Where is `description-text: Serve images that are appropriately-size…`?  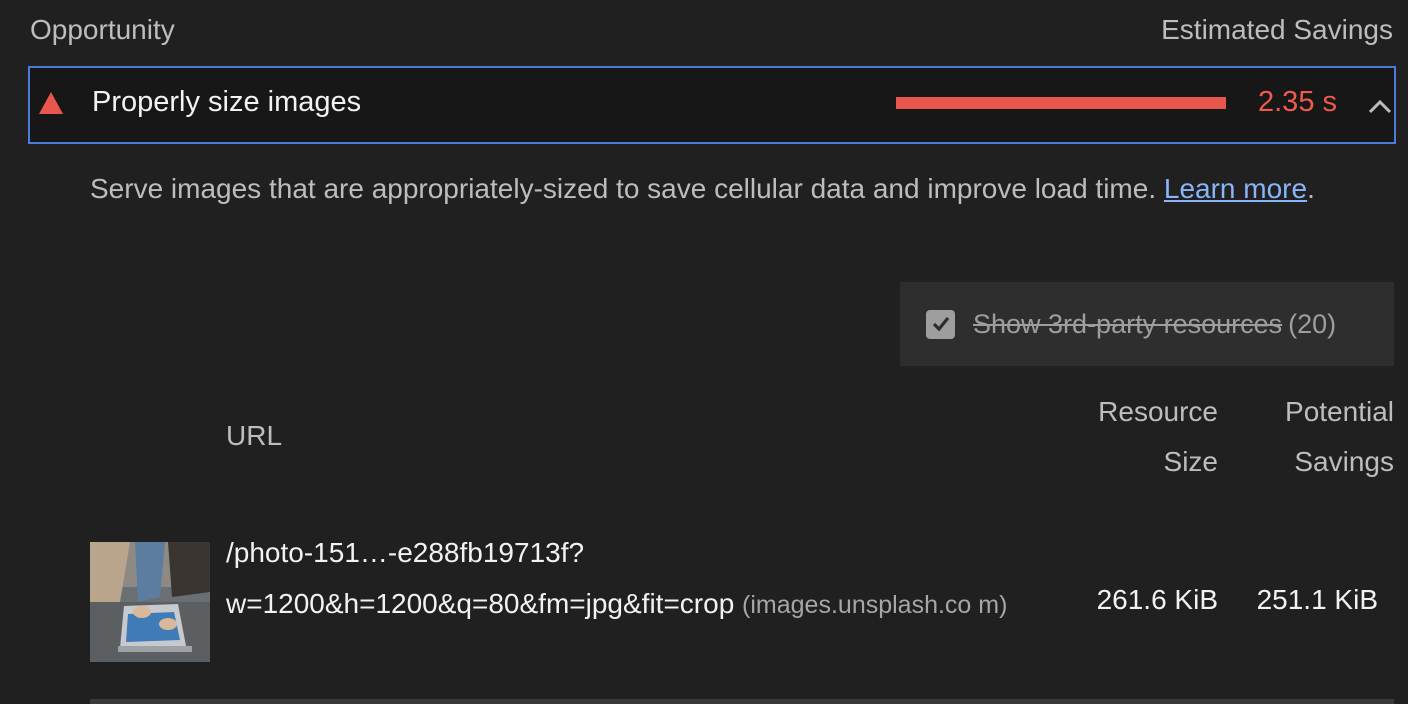
description-text: Serve images that are appropriately-size… is located at coordinates (627, 188).